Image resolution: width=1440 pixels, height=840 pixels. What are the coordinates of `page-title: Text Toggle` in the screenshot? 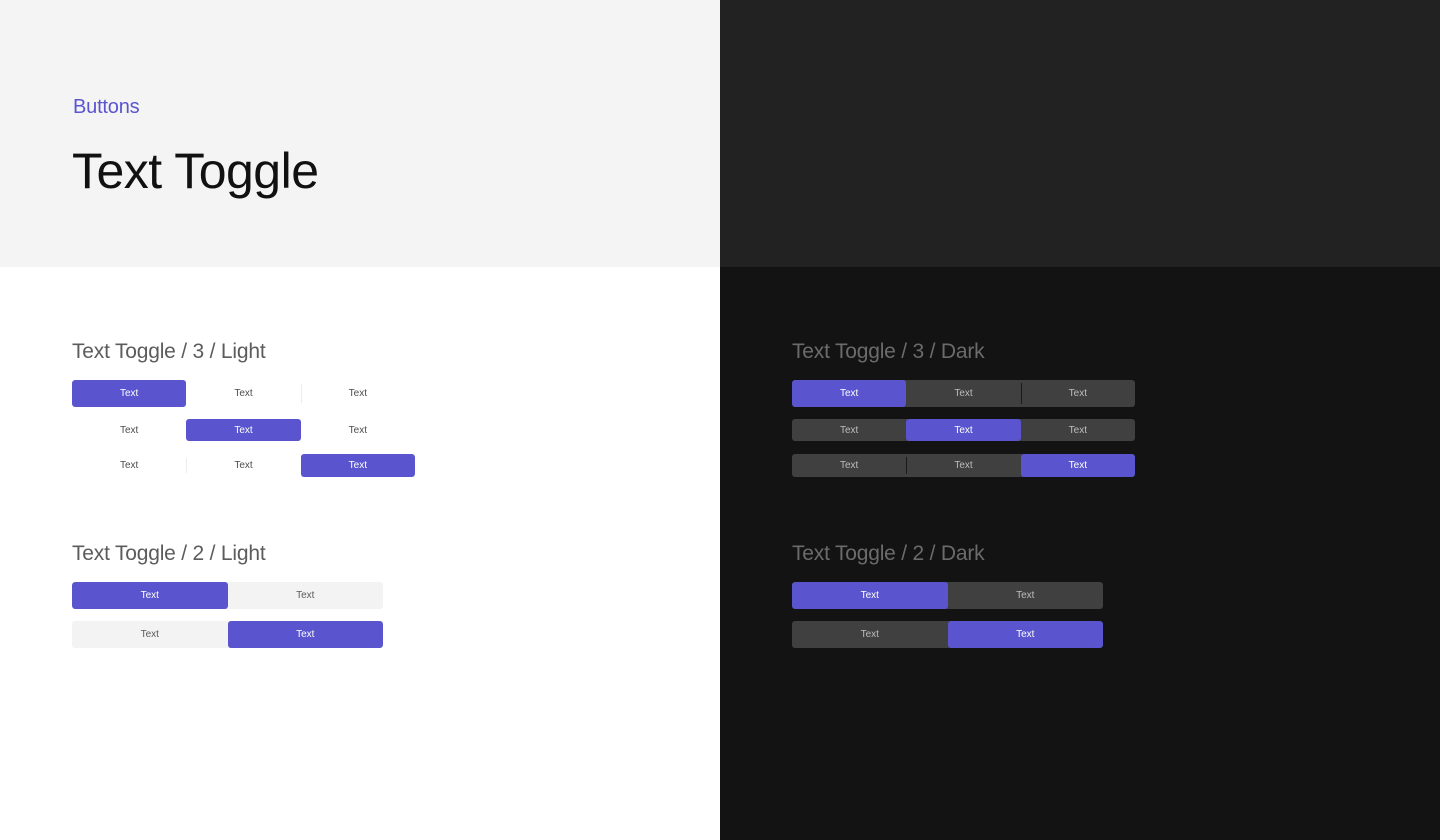 It's located at (195, 171).